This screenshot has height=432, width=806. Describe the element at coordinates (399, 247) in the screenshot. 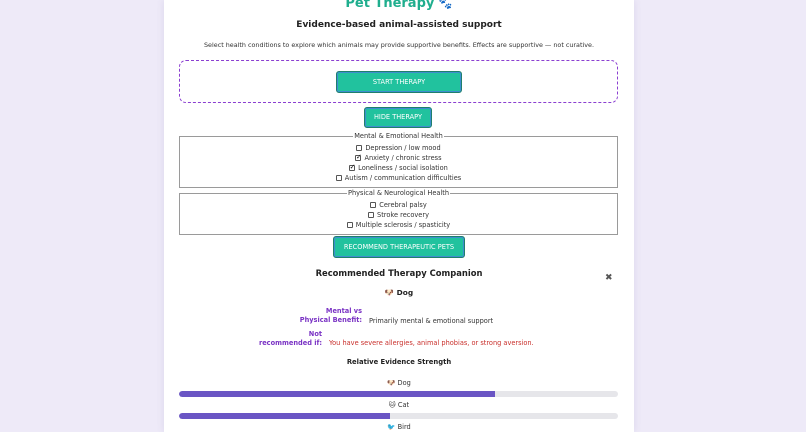

I see `recommend-pets-button: RECOMMEND THERAPEUTIC PETS` at that location.